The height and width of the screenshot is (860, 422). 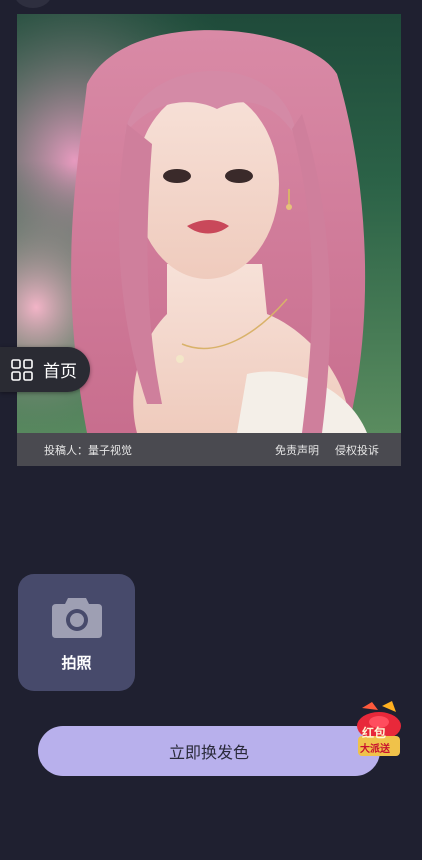 I want to click on camera-icon, so click(x=76, y=618).